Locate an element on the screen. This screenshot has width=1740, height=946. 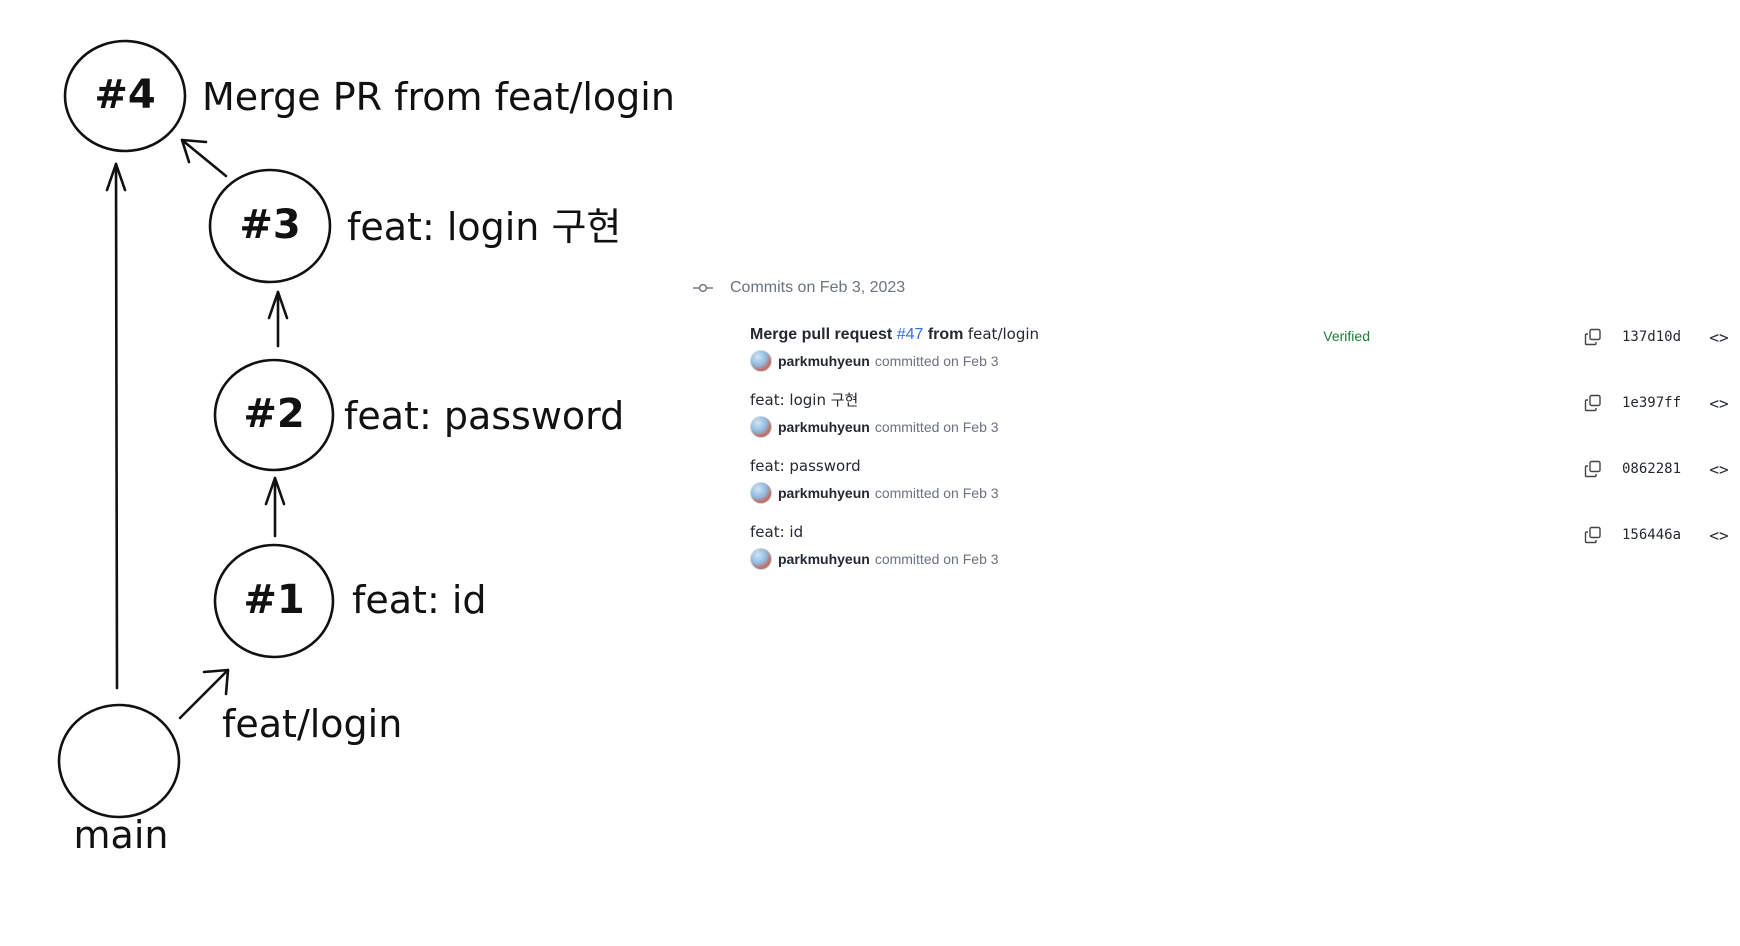
commit-sha: 0862281 is located at coordinates (1654, 469).